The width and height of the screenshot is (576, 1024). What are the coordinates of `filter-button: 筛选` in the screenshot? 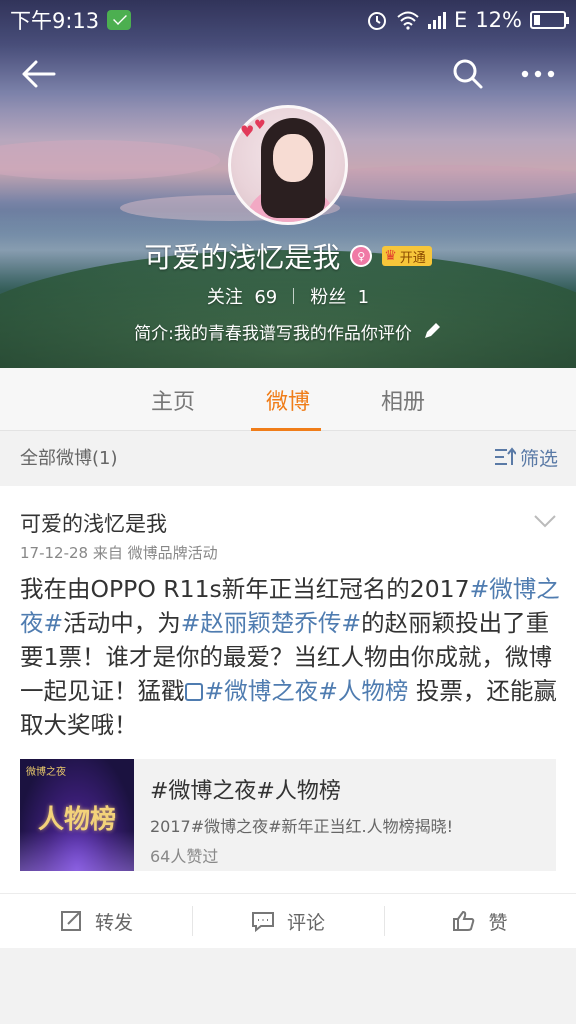 It's located at (526, 457).